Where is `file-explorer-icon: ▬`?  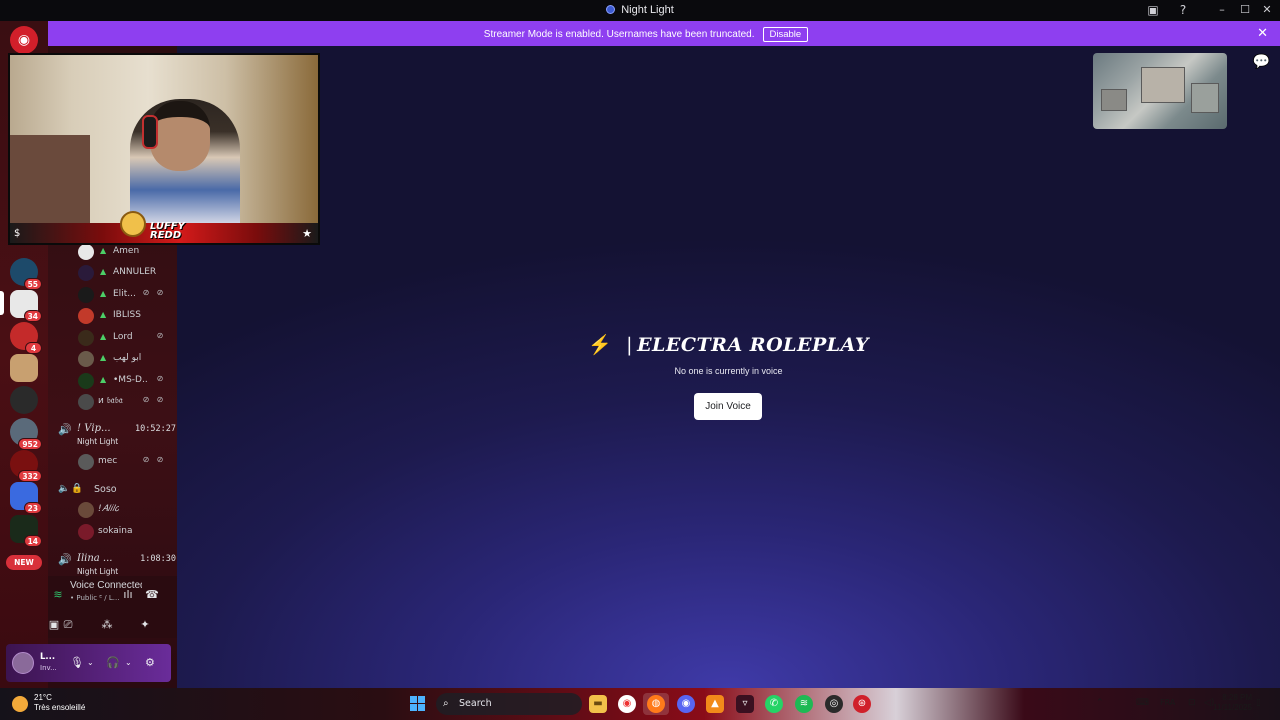 file-explorer-icon: ▬ is located at coordinates (598, 704).